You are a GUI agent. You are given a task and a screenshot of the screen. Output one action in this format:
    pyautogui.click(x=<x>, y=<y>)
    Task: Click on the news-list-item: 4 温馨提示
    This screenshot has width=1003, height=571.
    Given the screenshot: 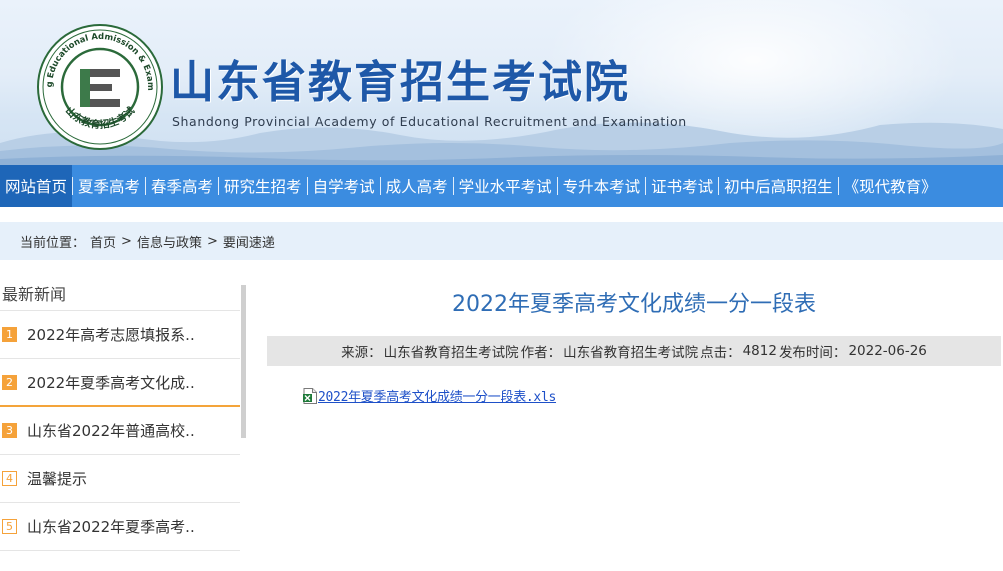 What is the action you would take?
    pyautogui.click(x=120, y=479)
    